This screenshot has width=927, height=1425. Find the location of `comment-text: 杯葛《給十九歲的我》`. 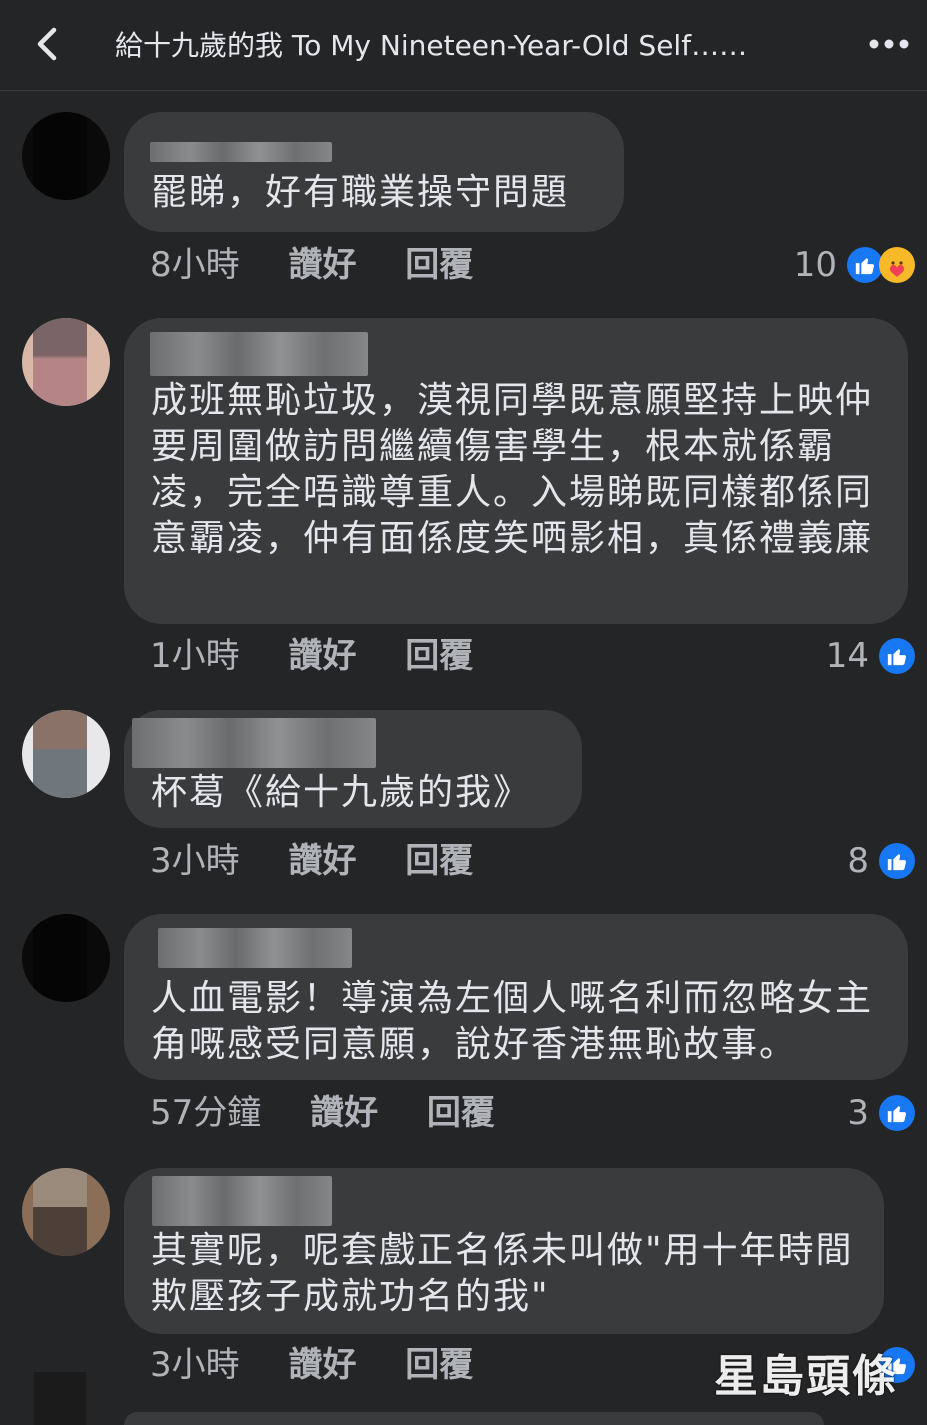

comment-text: 杯葛《給十九歲的我》 is located at coordinates (341, 792).